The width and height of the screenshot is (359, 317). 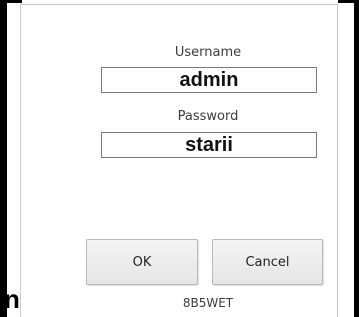 I want to click on cancel-button-label: Cancel, so click(x=267, y=262).